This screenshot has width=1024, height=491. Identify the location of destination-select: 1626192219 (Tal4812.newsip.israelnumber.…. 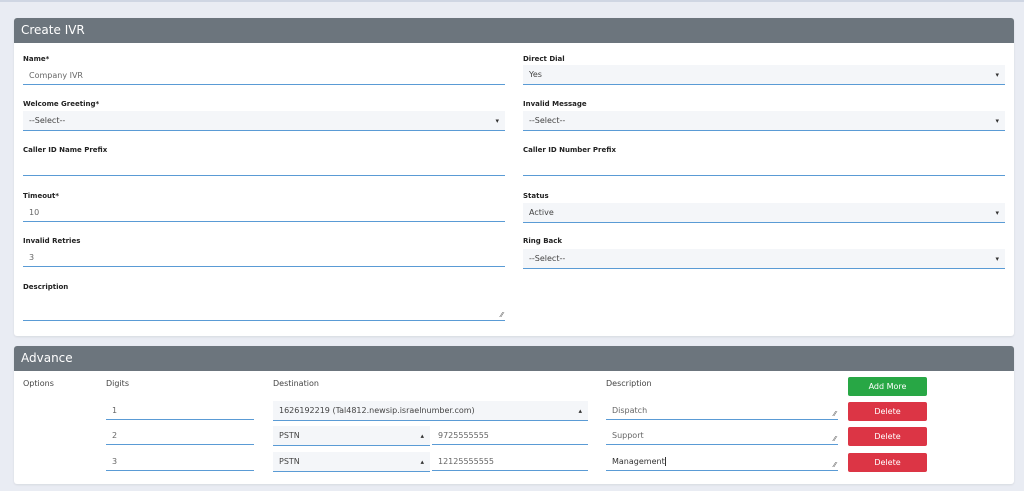
(430, 411).